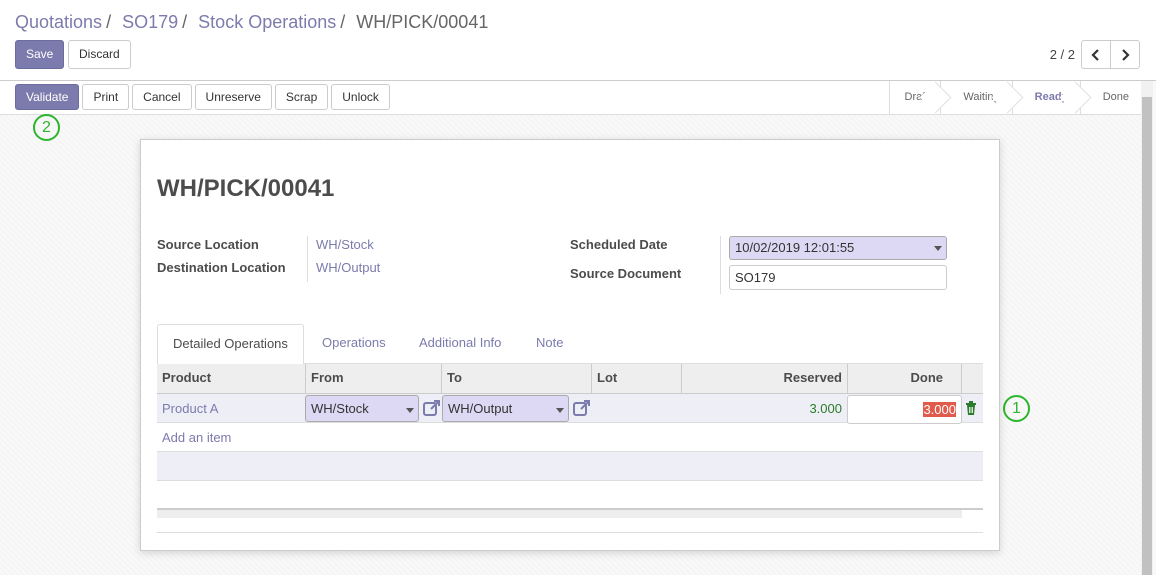 This screenshot has height=575, width=1156. I want to click on vertical-scrollbar, so click(1147, 328).